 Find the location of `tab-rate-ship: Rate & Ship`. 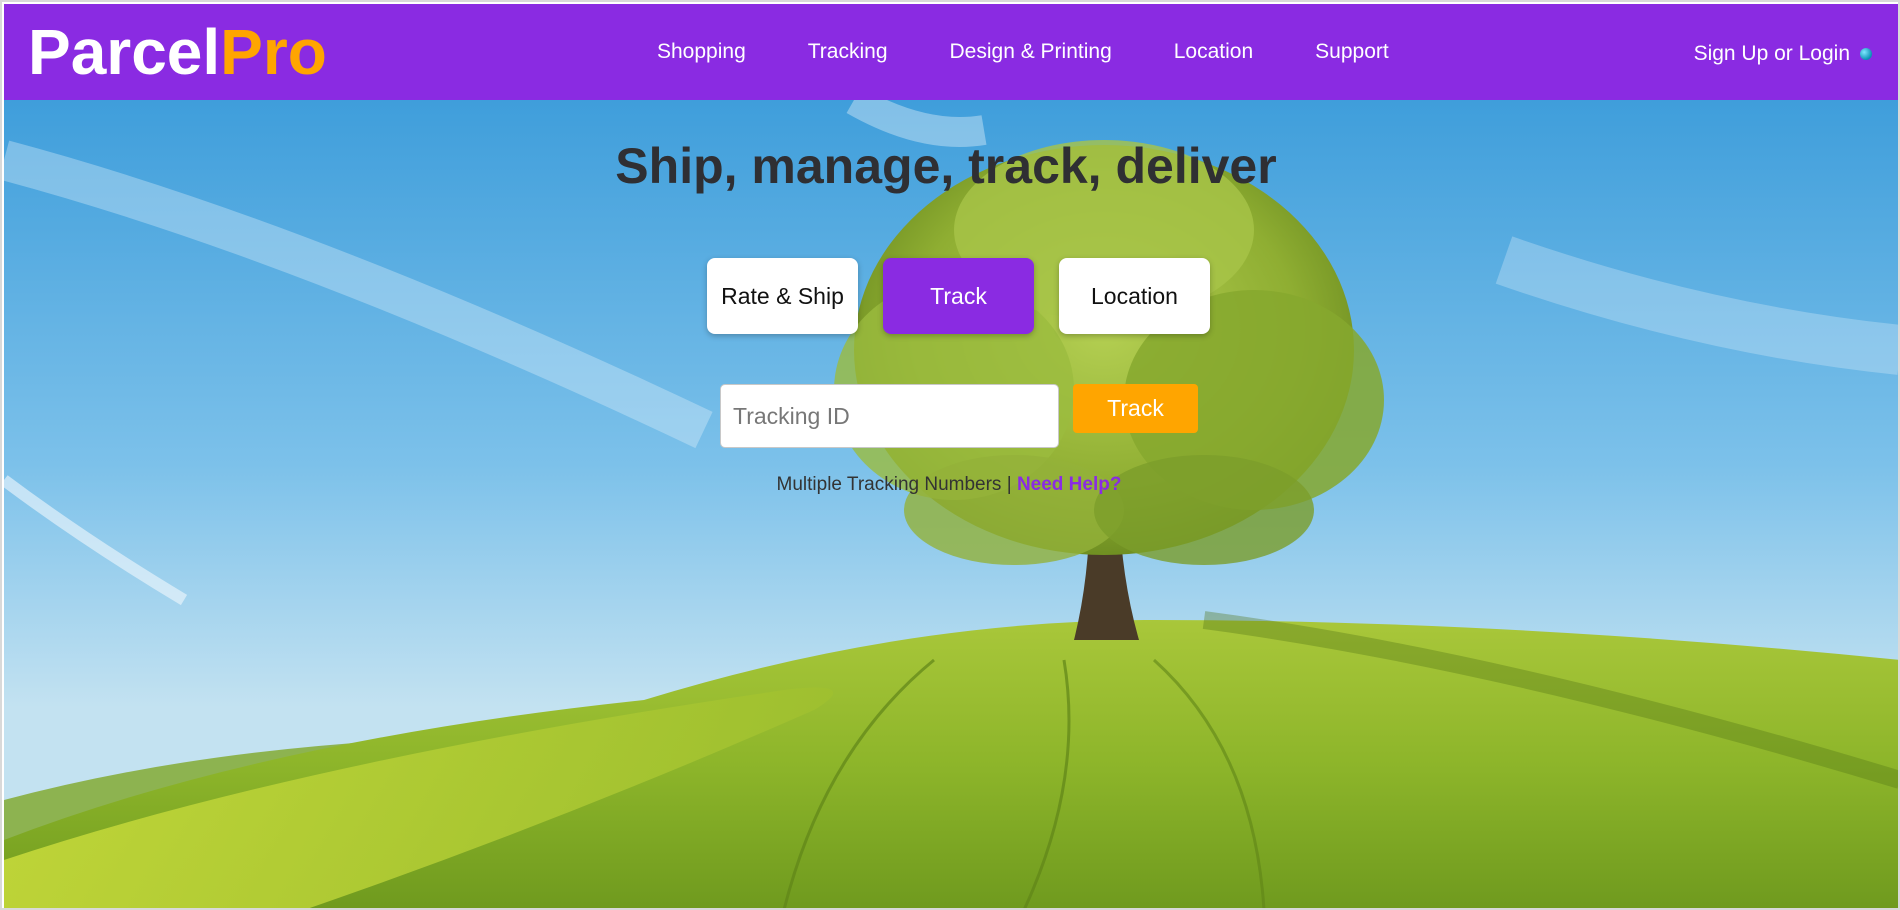

tab-rate-ship: Rate & Ship is located at coordinates (782, 296).